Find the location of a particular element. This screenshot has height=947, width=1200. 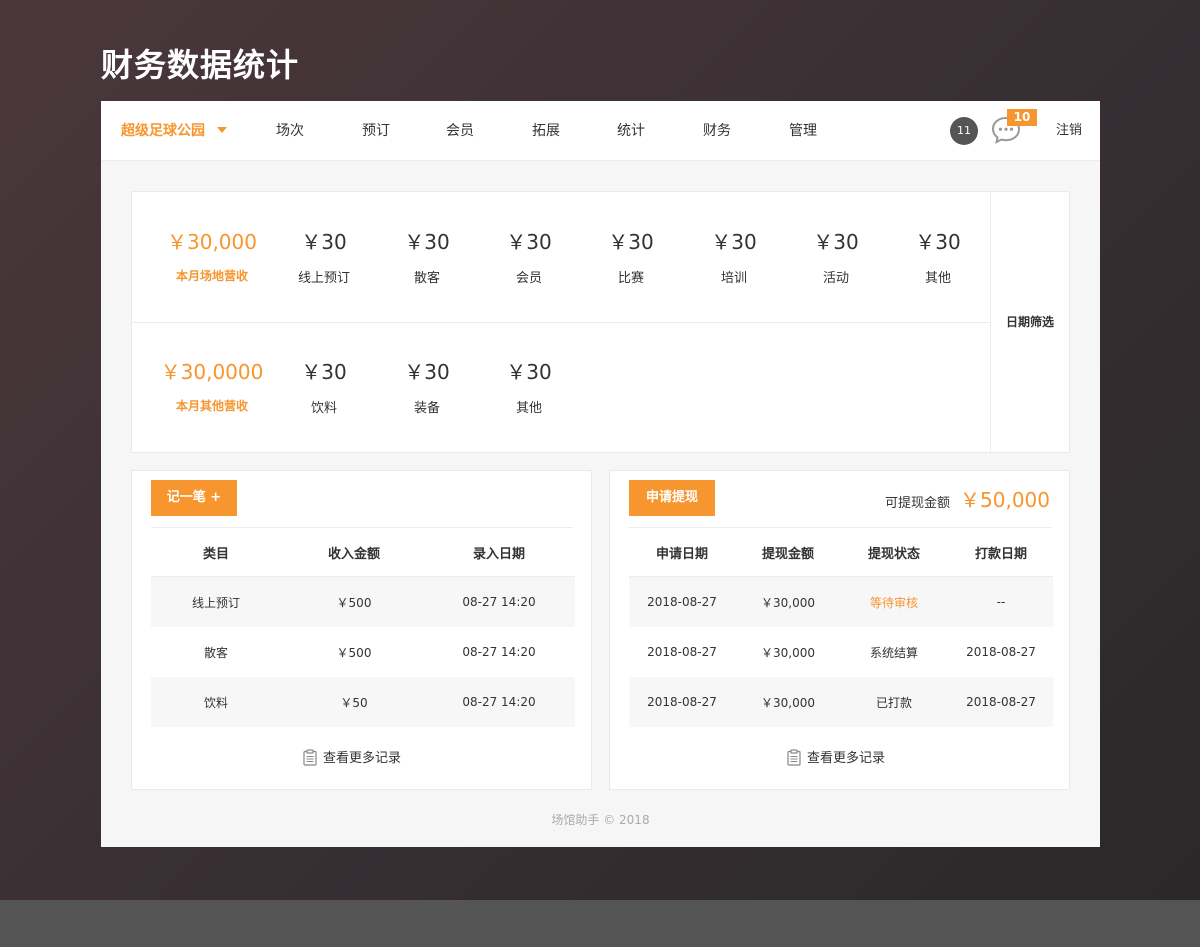

cell-amount: ￥50 is located at coordinates (354, 702).